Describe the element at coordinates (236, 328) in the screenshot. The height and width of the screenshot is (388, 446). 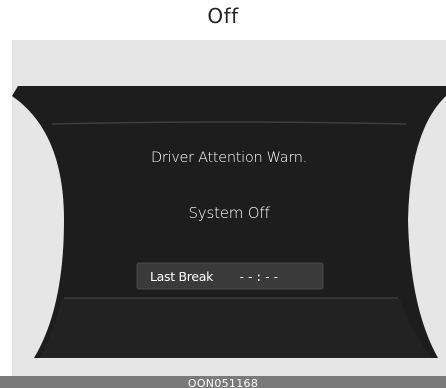
I see `cluster-lower-panel` at that location.